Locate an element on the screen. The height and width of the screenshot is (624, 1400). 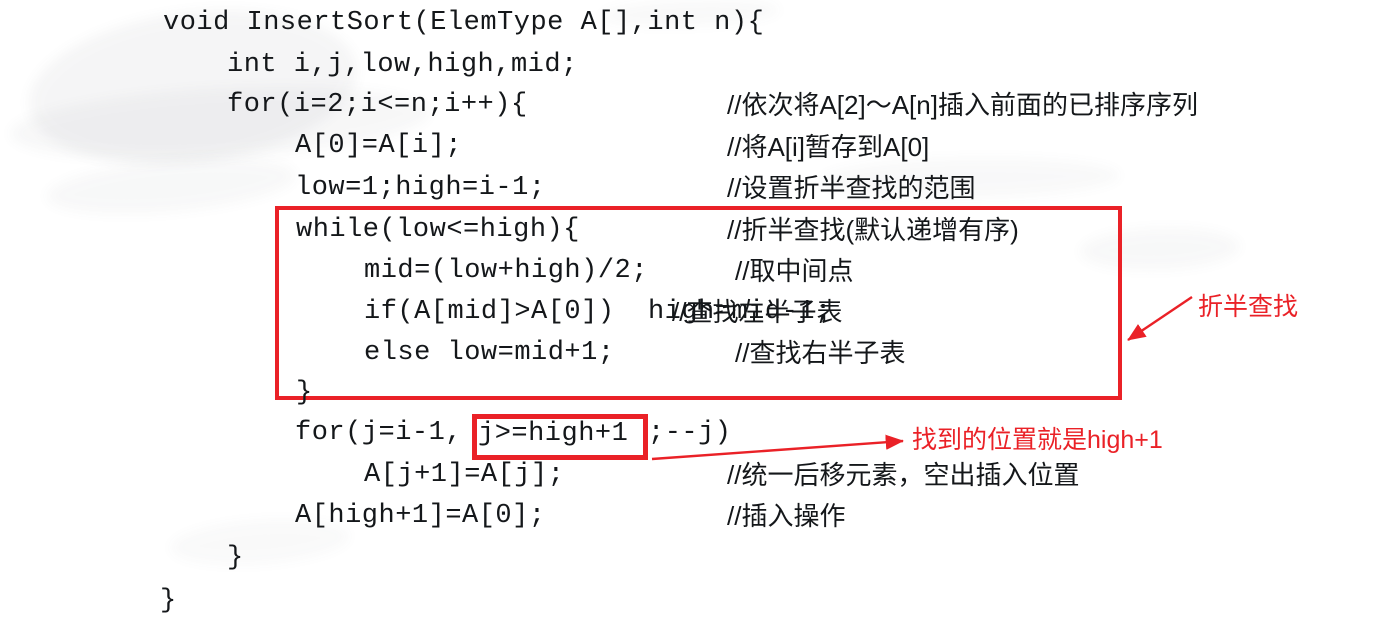
annotation-label-binary-search: 折半查找 is located at coordinates (1248, 307).